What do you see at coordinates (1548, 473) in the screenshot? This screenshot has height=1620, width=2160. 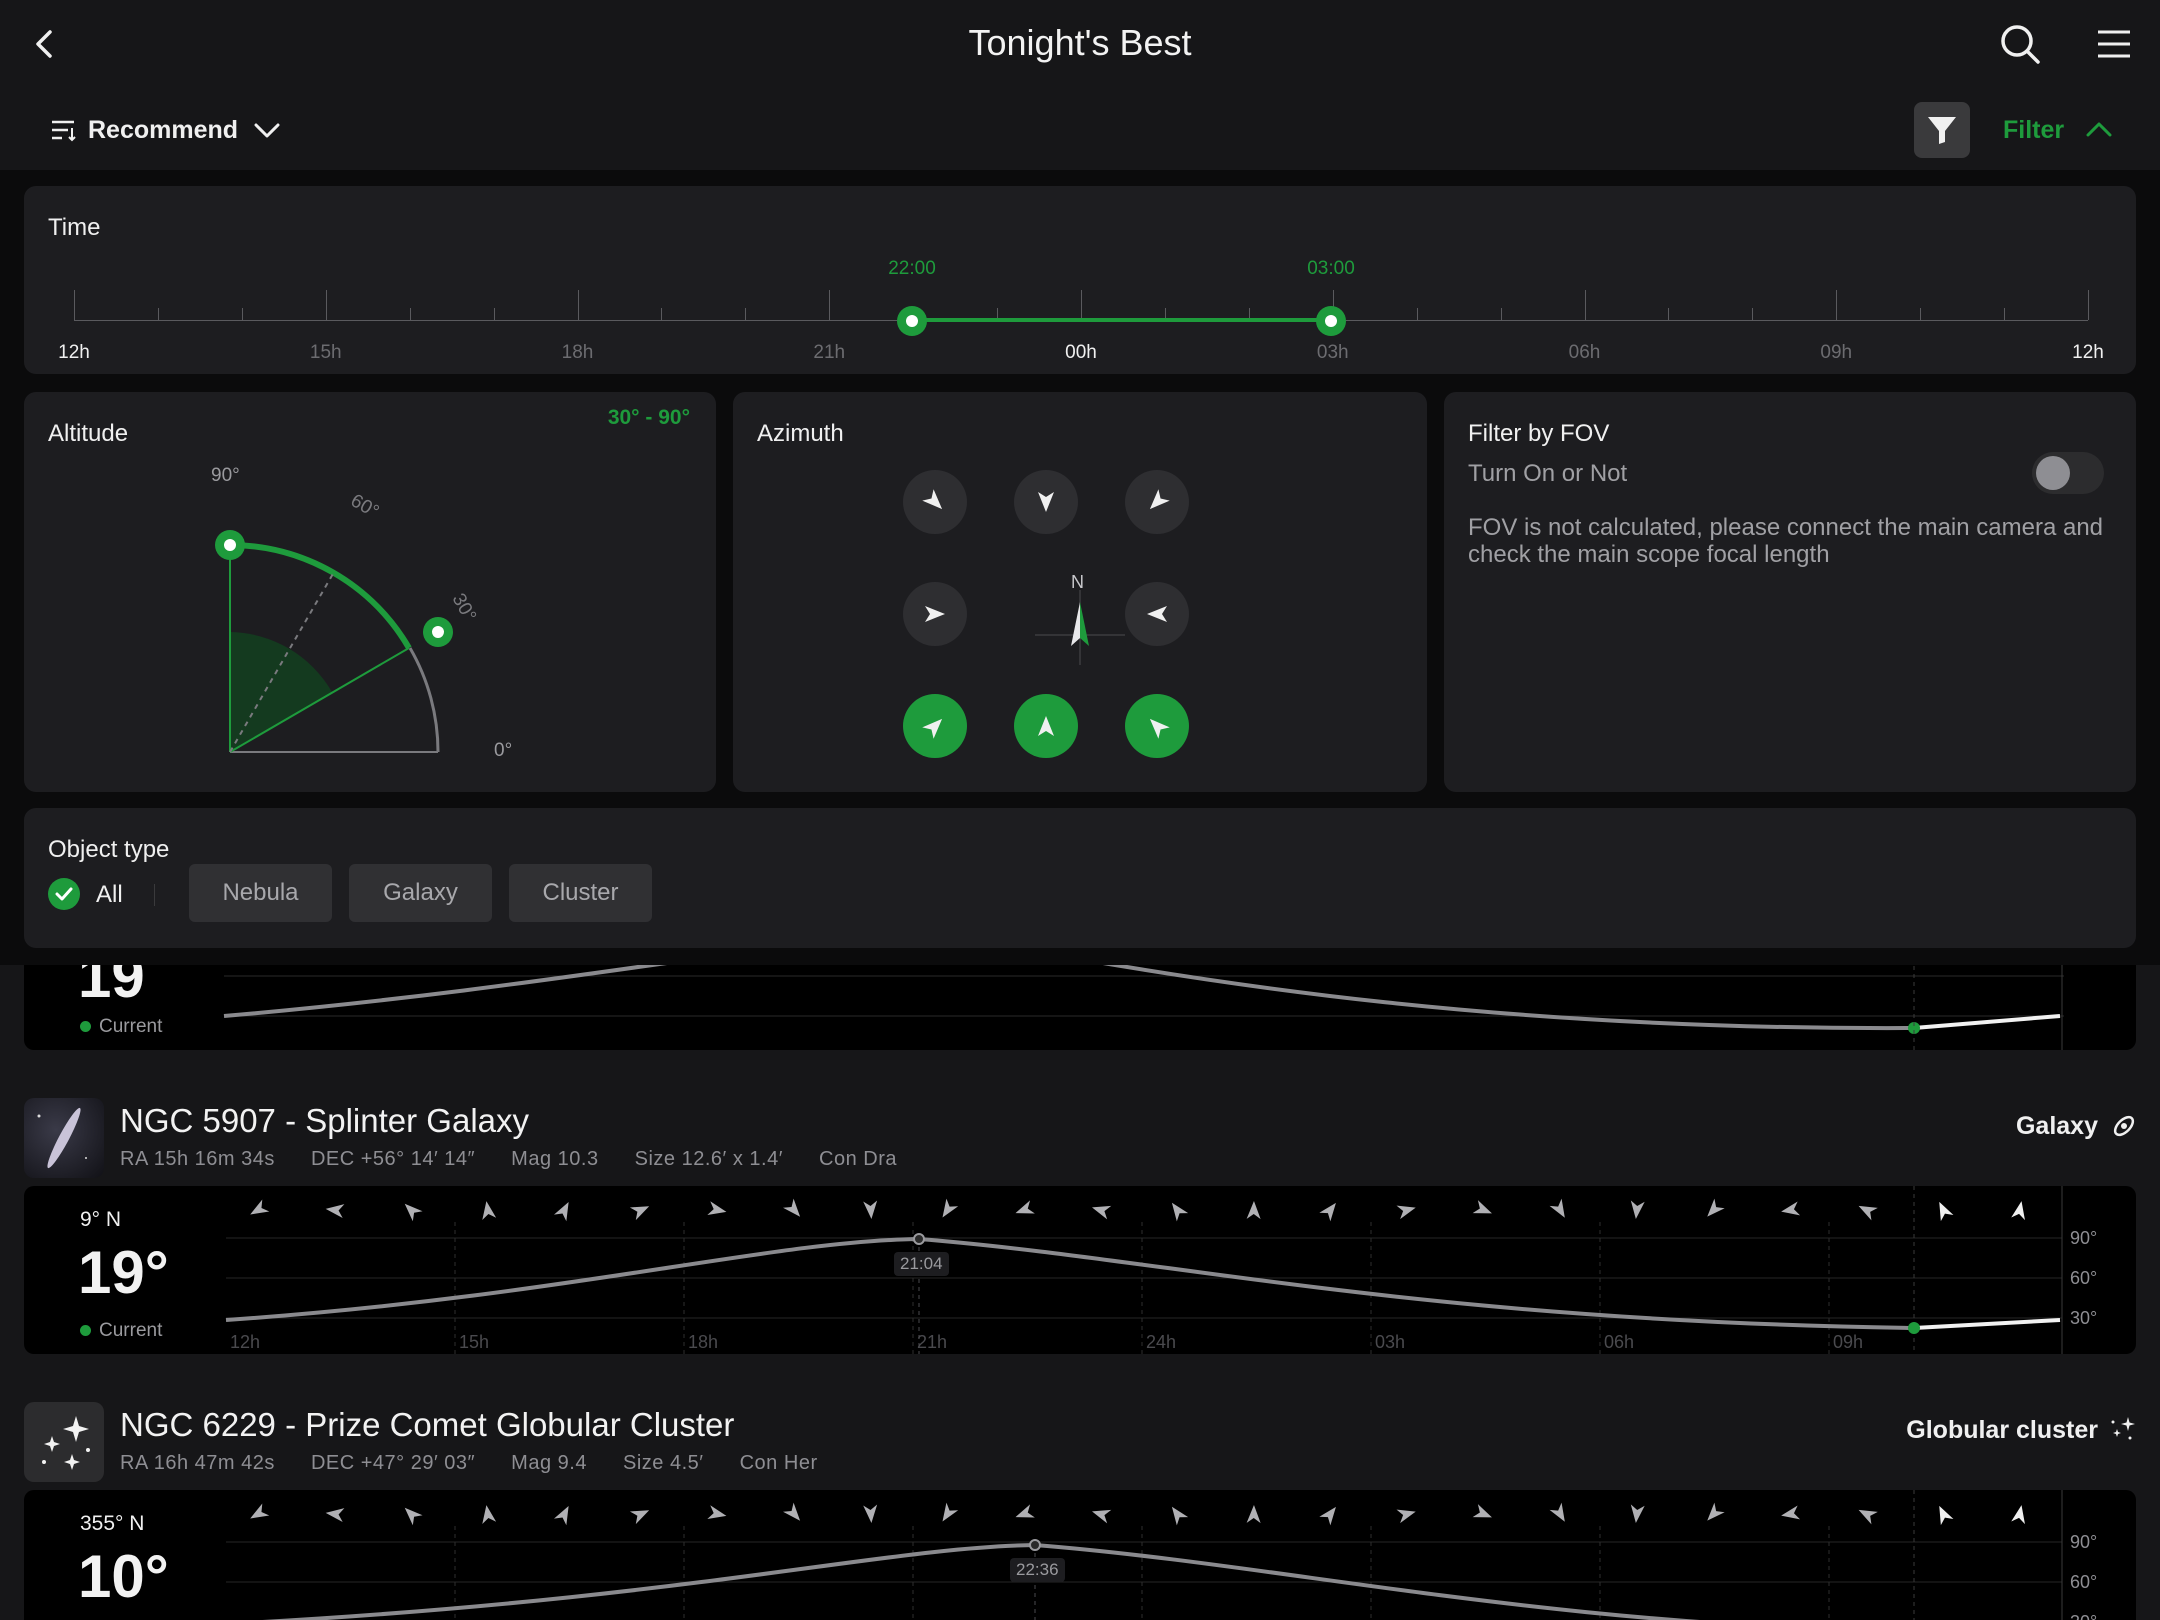 I see `fov-toggle-label: Turn On or Not` at bounding box center [1548, 473].